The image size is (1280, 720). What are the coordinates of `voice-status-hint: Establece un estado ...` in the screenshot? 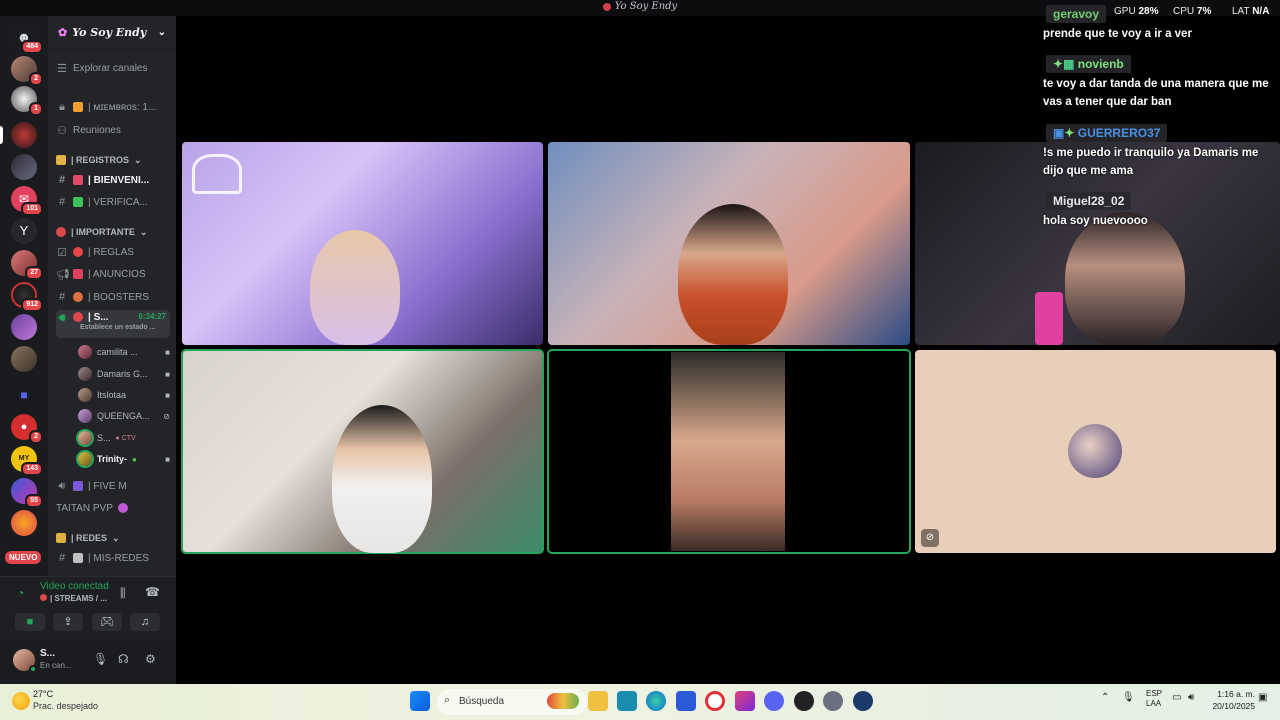 It's located at (117, 327).